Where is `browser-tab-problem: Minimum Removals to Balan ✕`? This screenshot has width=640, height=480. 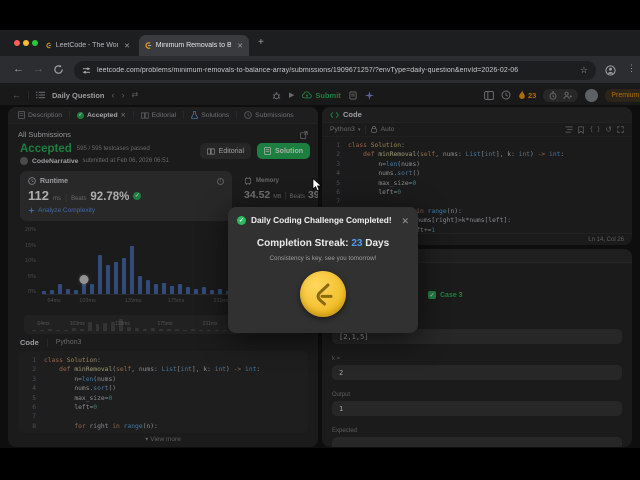
browser-tab-problem: Minimum Removals to Balan ✕ is located at coordinates (194, 45).